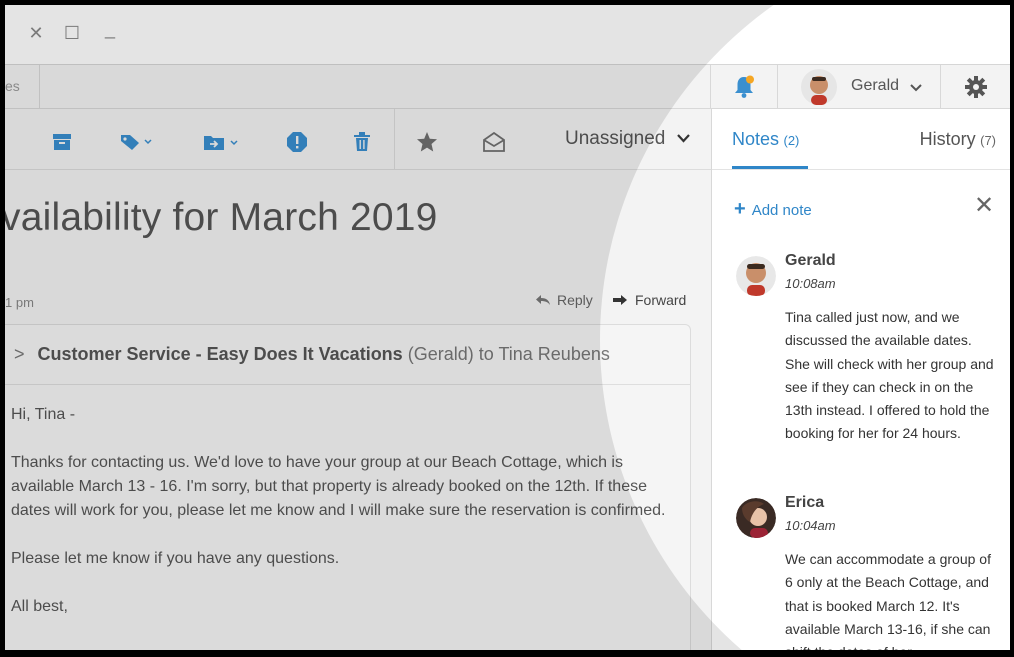 The width and height of the screenshot is (1014, 657). I want to click on star-icon, so click(427, 142).